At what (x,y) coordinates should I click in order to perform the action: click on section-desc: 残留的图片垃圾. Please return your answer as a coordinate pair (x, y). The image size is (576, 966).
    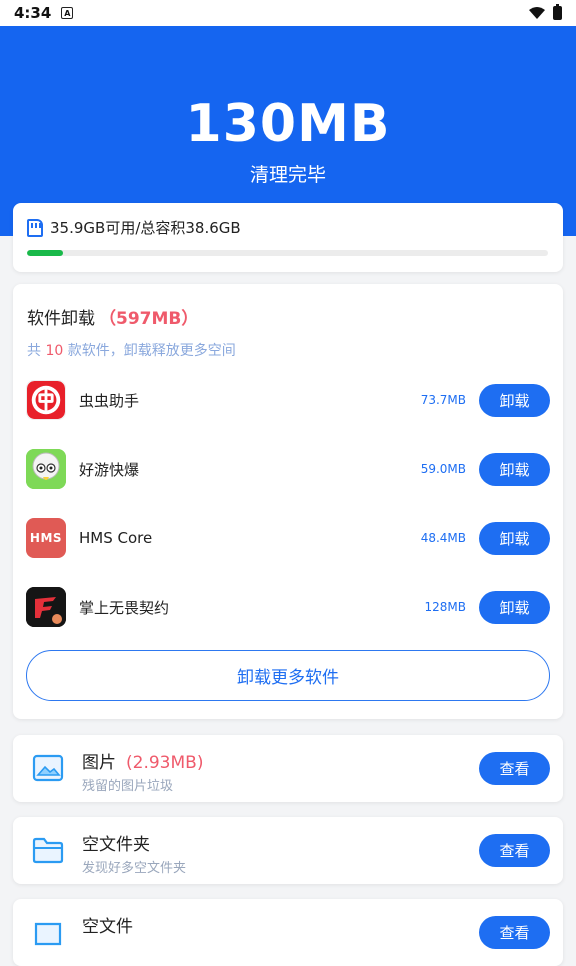
    Looking at the image, I should click on (128, 786).